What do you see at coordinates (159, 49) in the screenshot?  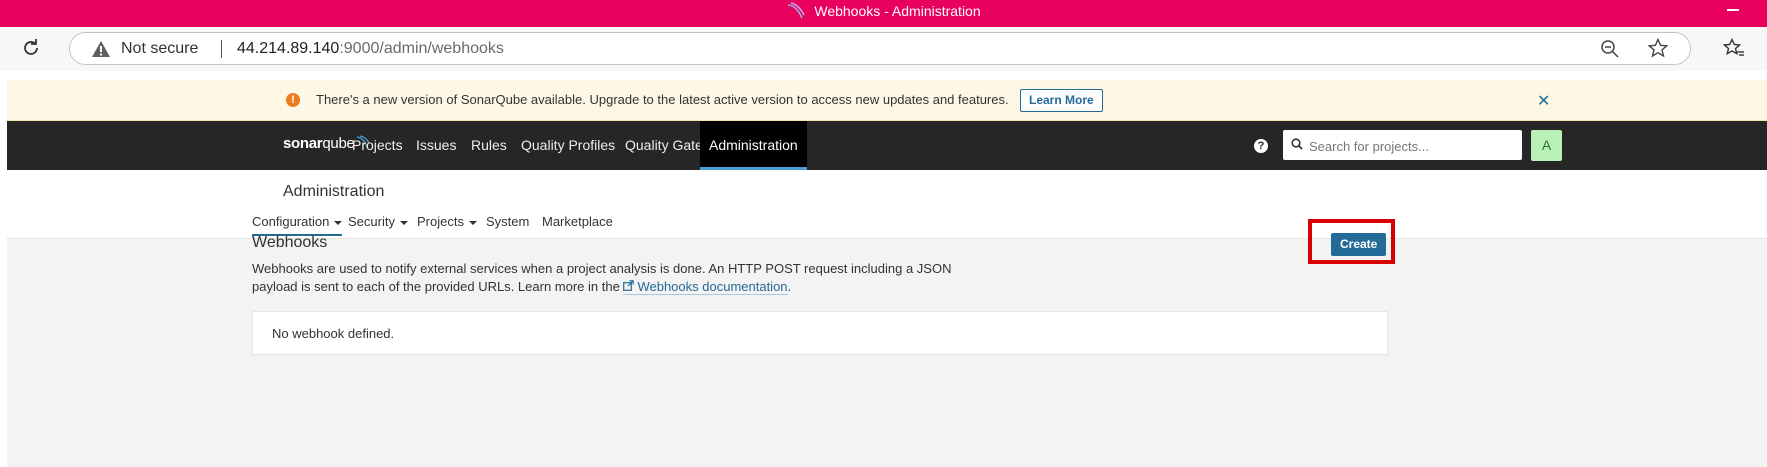 I see `security-label: Not secure` at bounding box center [159, 49].